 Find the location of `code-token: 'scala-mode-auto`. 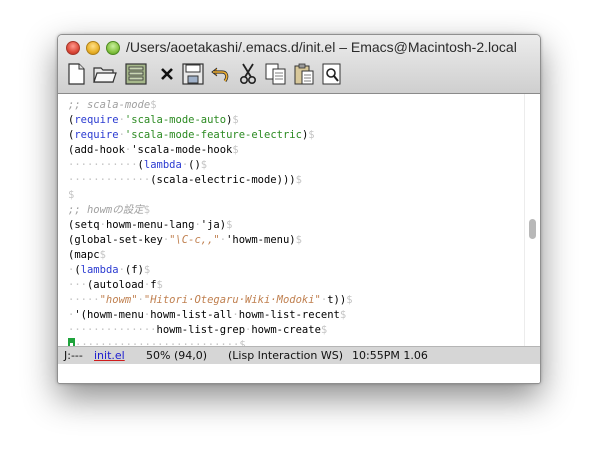

code-token: 'scala-mode-auto is located at coordinates (175, 120).